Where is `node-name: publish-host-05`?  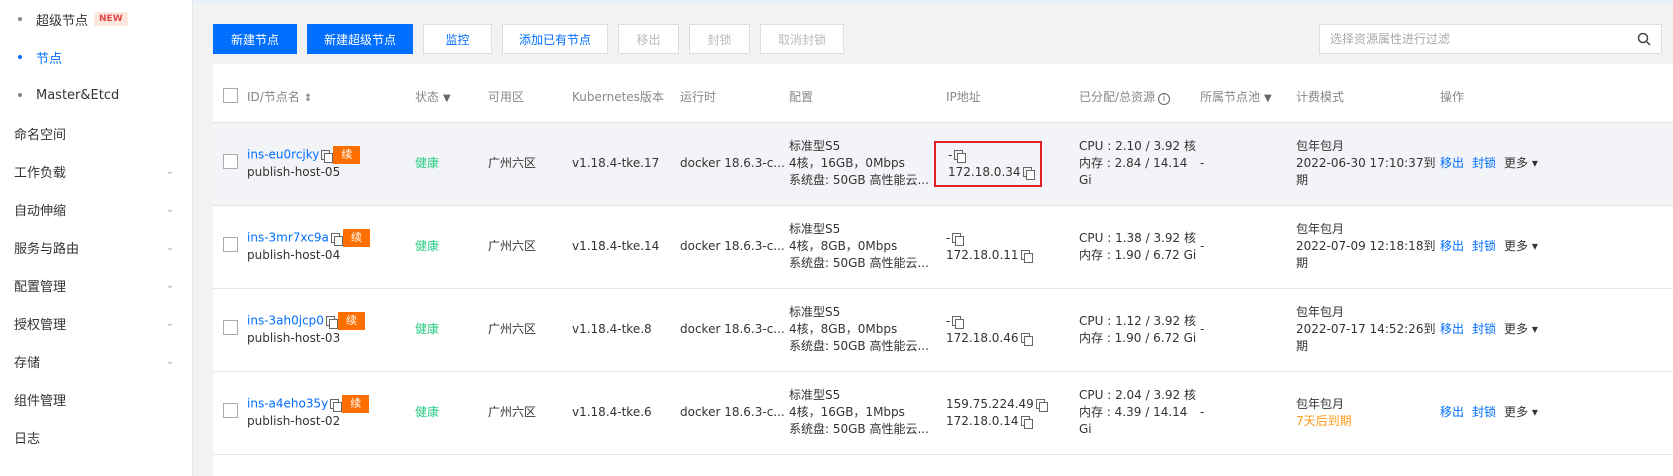 node-name: publish-host-05 is located at coordinates (294, 172).